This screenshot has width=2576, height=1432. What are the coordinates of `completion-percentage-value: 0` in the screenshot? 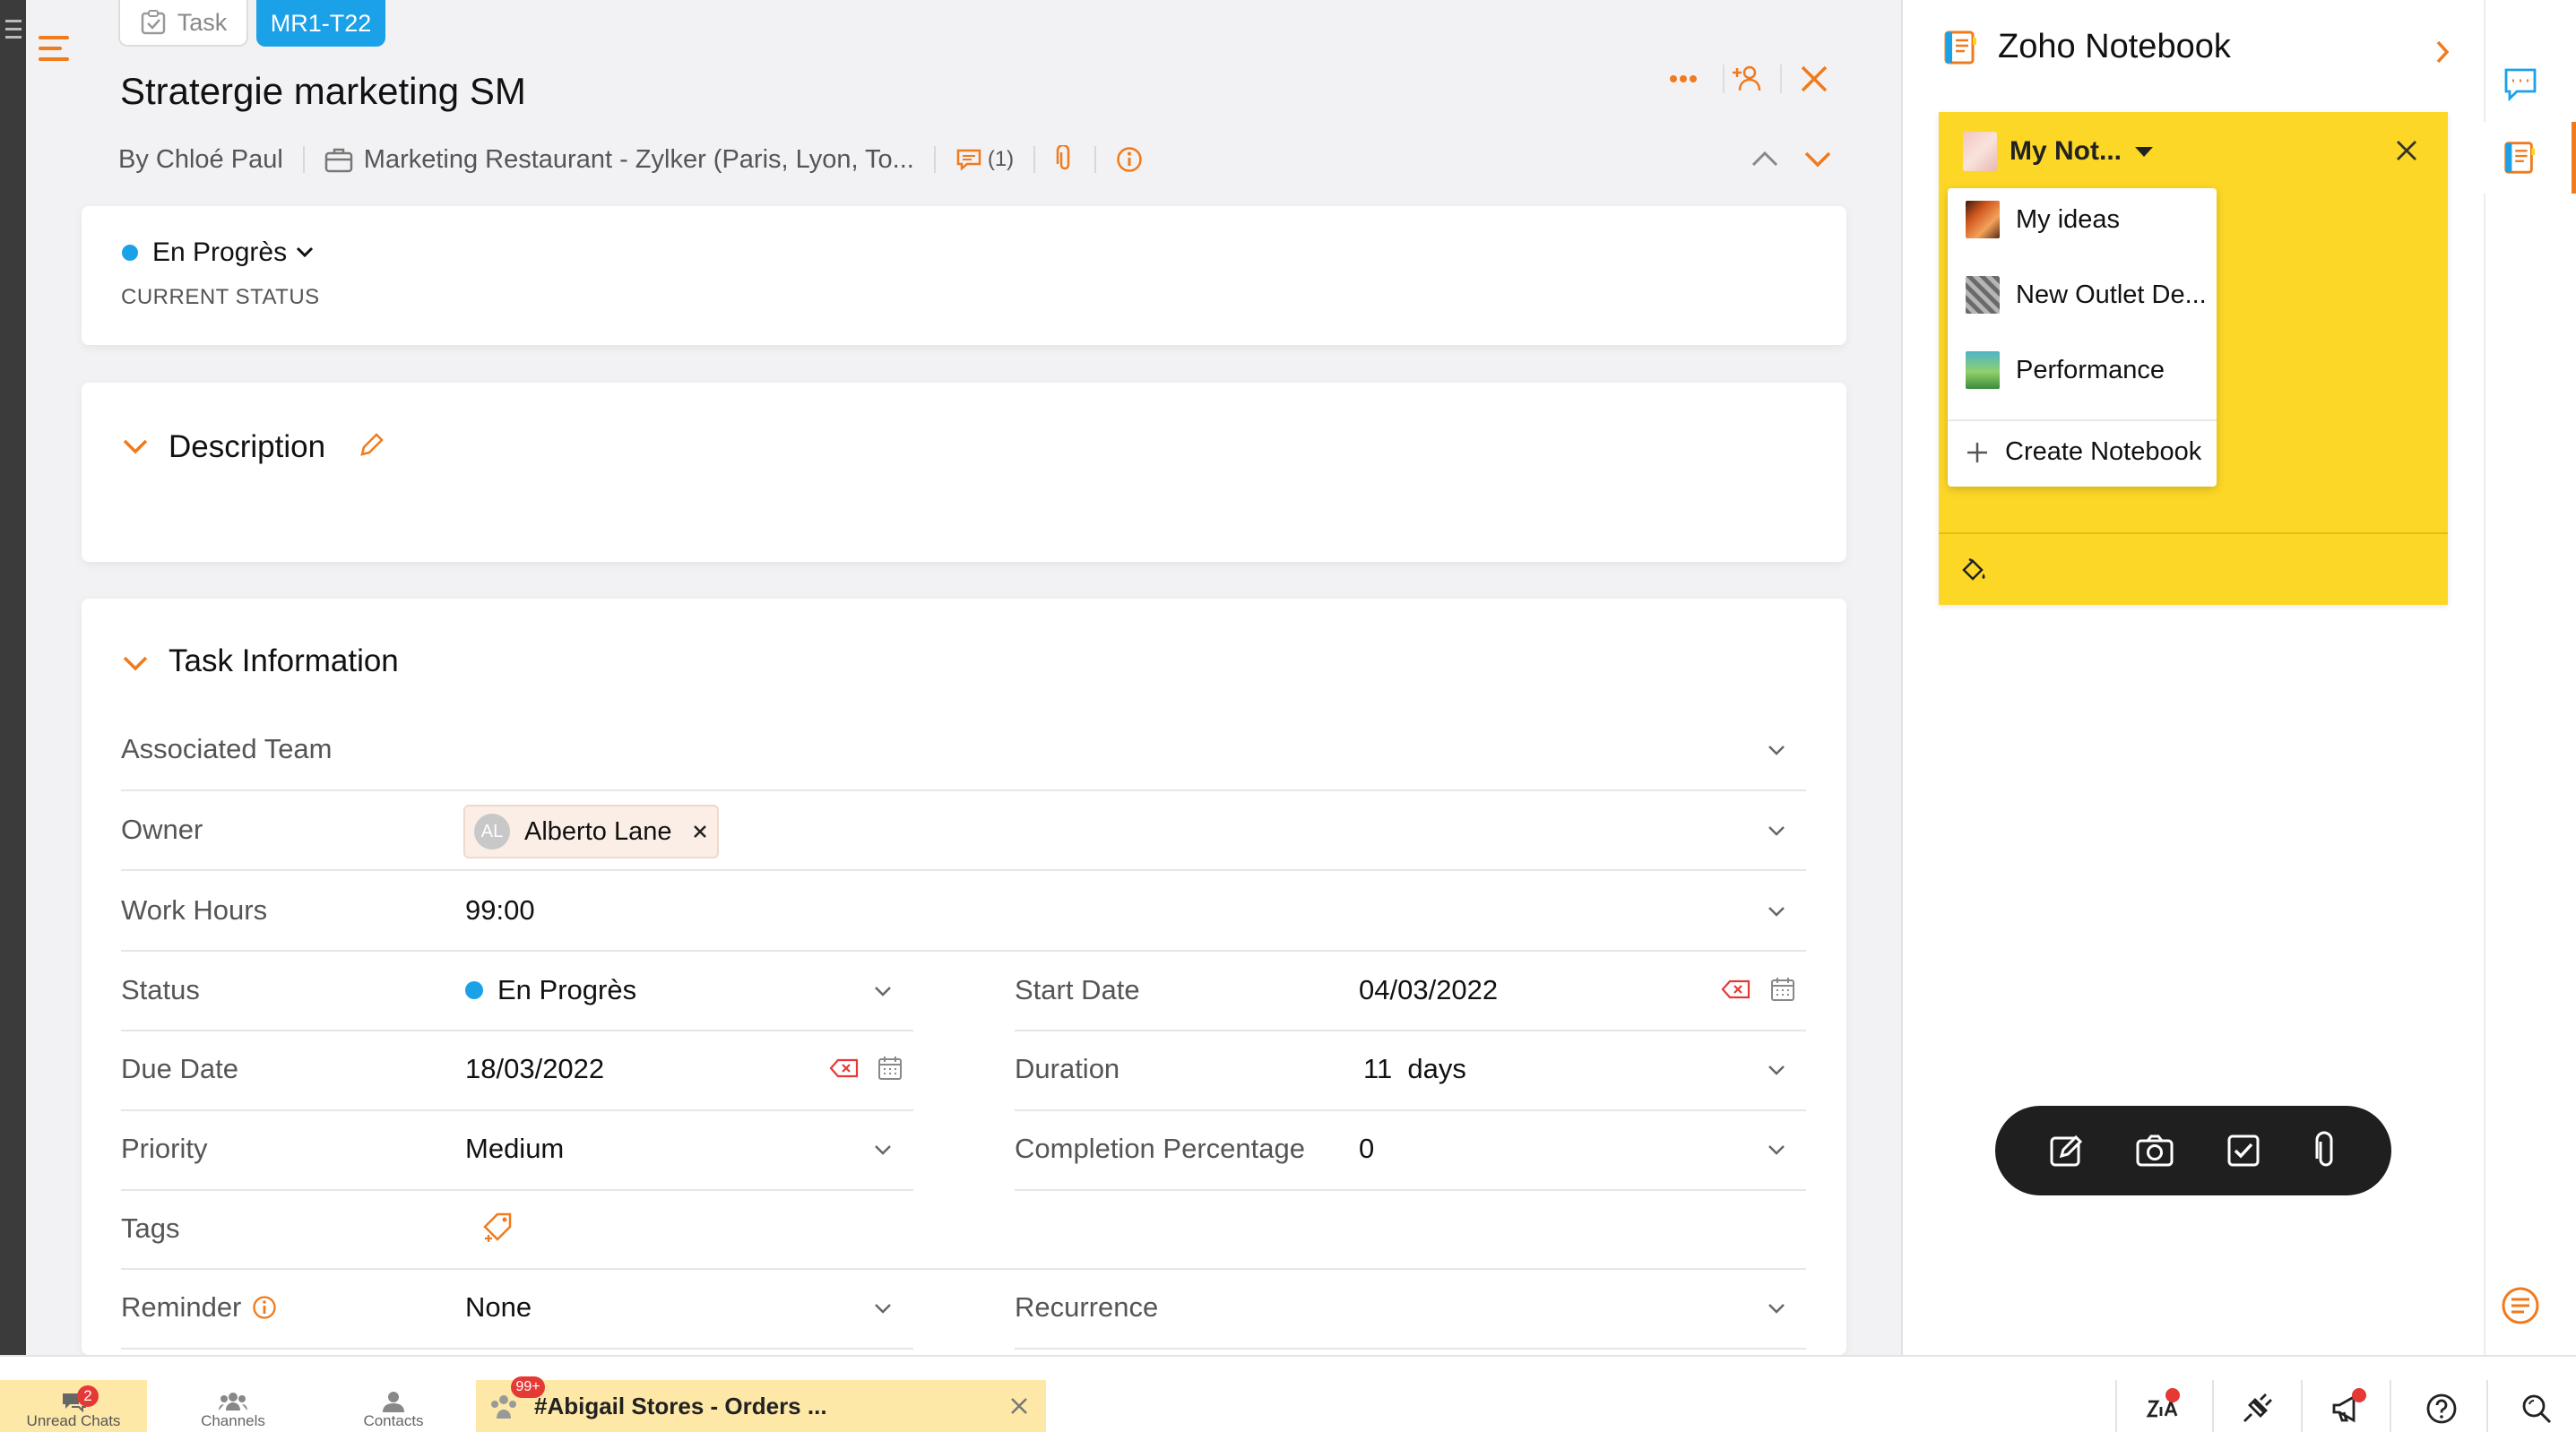 It's located at (1366, 1149).